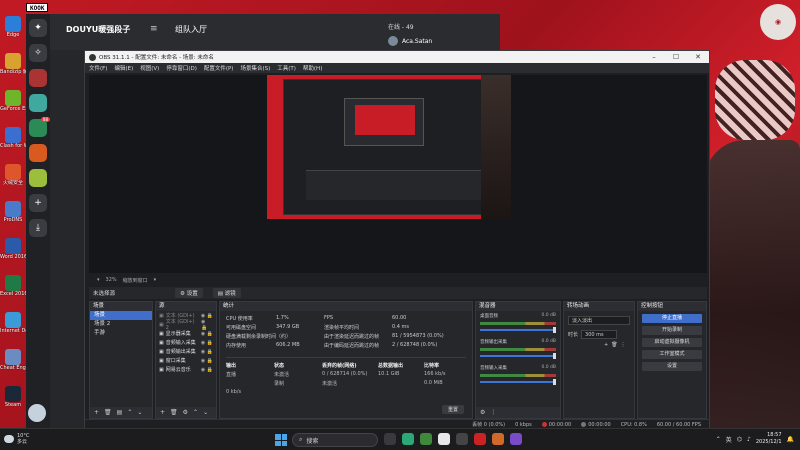 The image size is (800, 450). What do you see at coordinates (191, 29) in the screenshot?
I see `room-name: 组队入厅` at bounding box center [191, 29].